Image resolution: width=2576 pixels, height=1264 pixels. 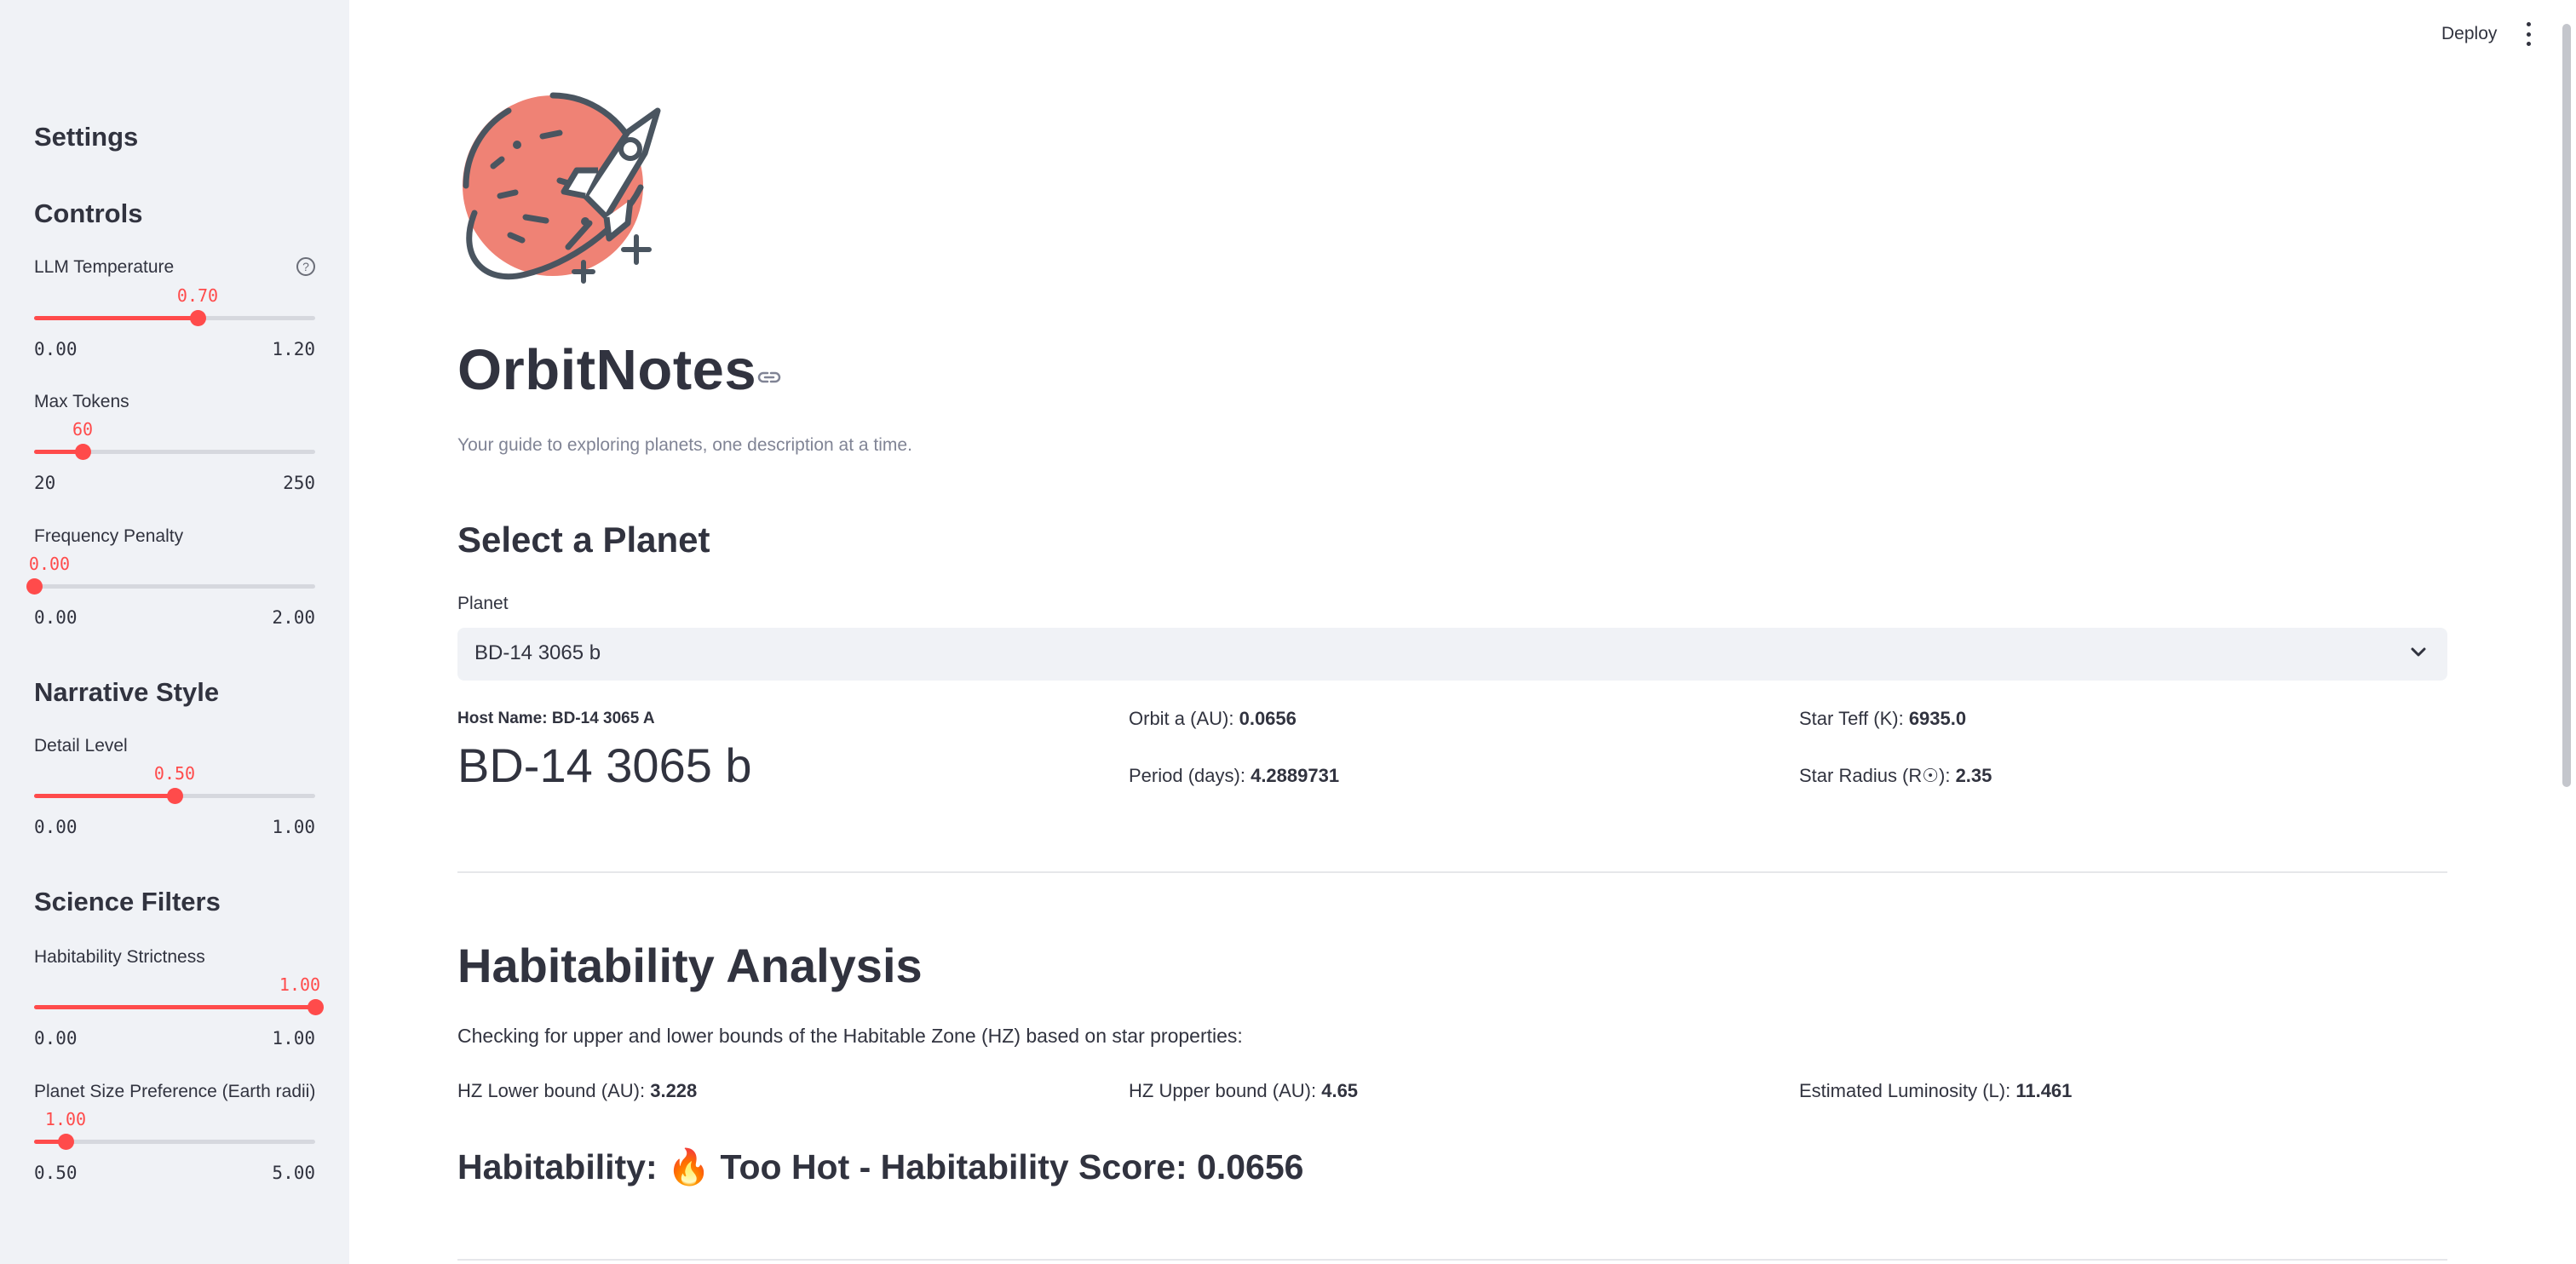 I want to click on slider-value: 0.00, so click(x=50, y=564).